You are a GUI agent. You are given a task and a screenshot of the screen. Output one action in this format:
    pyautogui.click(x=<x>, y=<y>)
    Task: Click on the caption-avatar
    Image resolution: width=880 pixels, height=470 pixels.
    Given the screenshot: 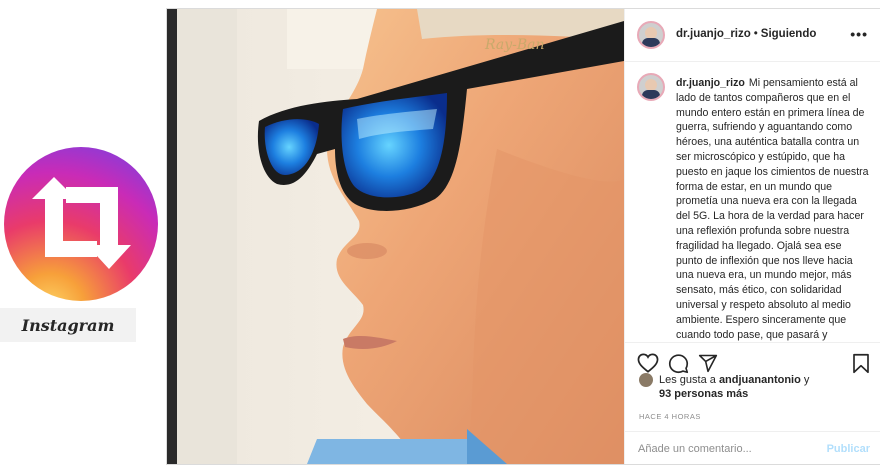 What is the action you would take?
    pyautogui.click(x=651, y=87)
    